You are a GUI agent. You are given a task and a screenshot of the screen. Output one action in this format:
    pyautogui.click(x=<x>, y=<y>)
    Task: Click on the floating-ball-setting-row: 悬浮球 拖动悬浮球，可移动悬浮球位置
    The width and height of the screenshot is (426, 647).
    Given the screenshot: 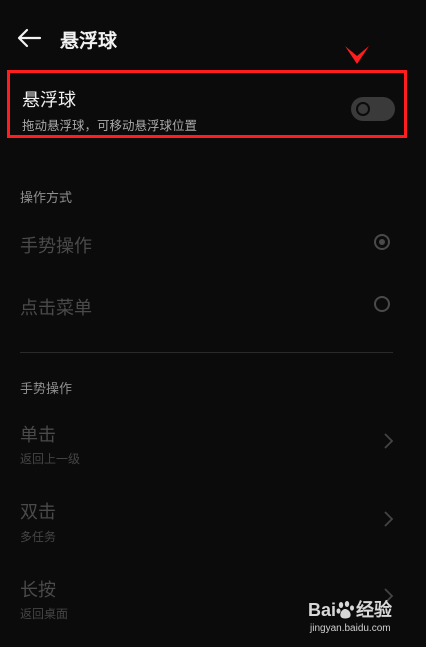 What is the action you would take?
    pyautogui.click(x=207, y=104)
    